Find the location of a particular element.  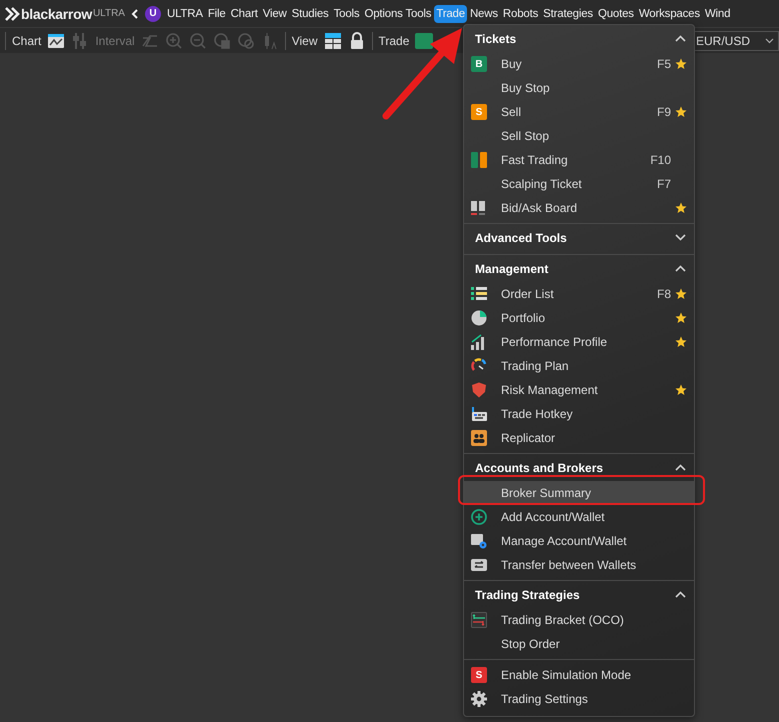

section-title: Management is located at coordinates (511, 269).